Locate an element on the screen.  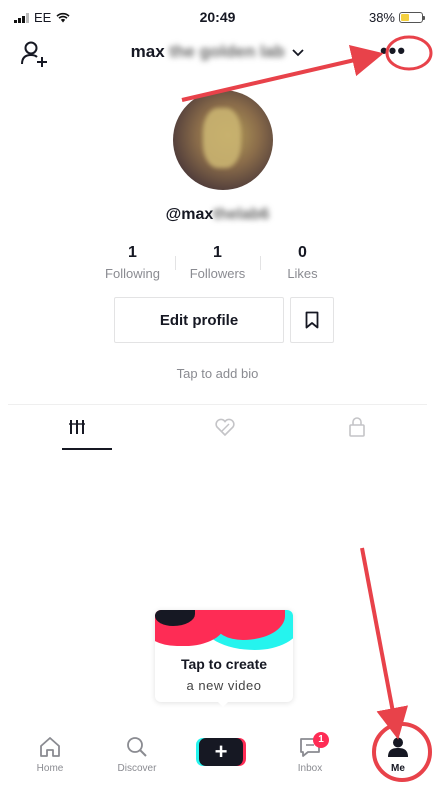
nav-me: Me is located at coordinates (398, 755).